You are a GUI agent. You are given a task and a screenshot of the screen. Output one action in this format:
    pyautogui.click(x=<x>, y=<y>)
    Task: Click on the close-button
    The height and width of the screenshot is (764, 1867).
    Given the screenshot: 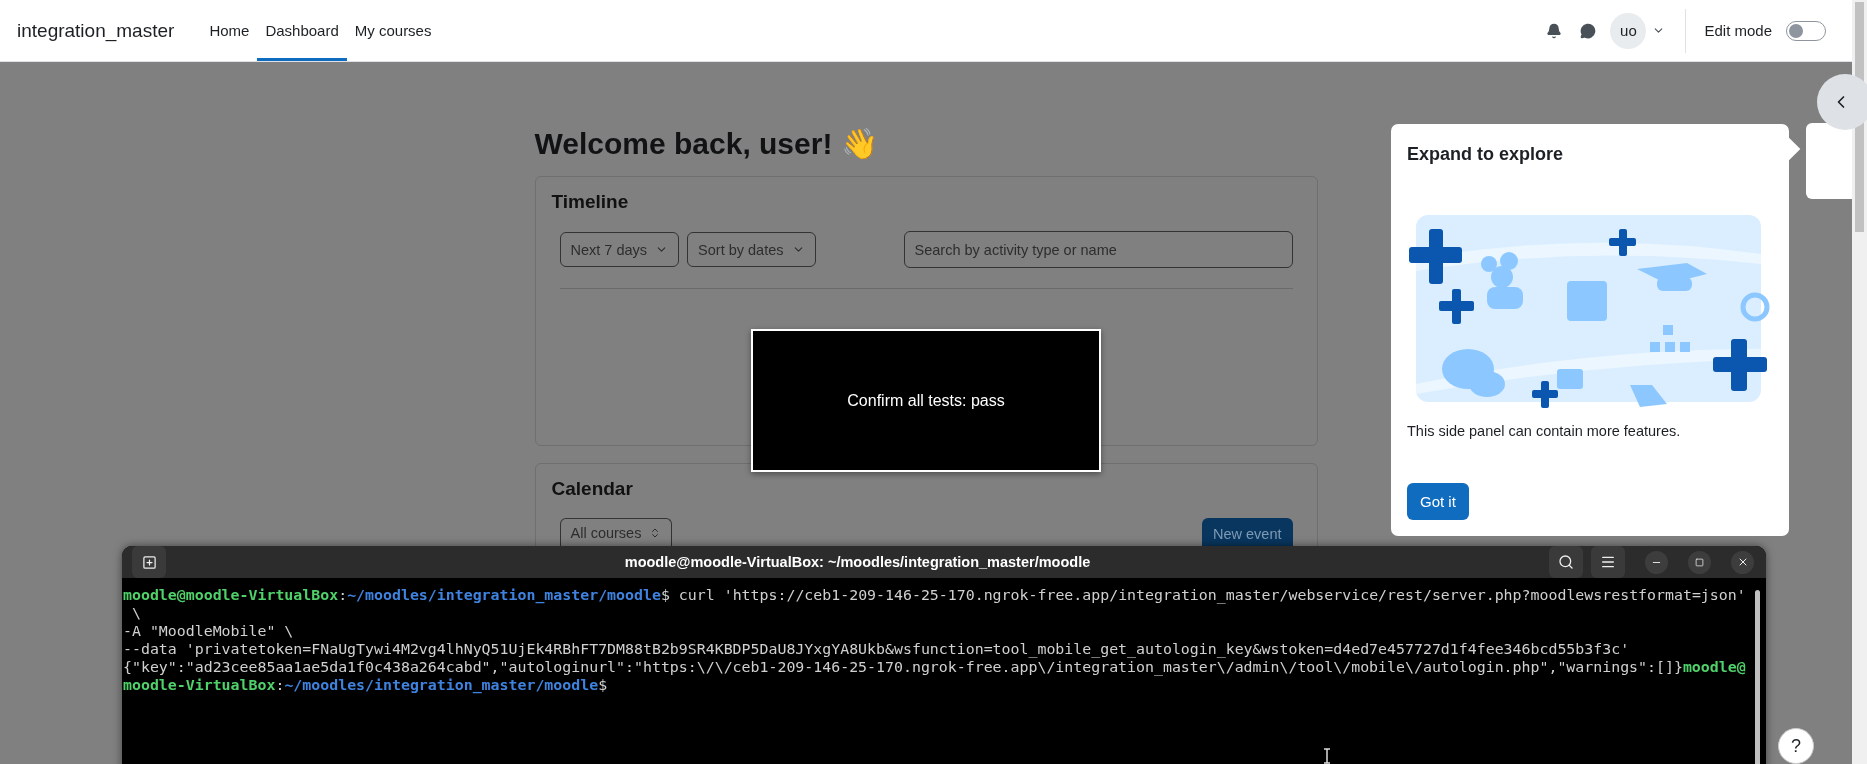 What is the action you would take?
    pyautogui.click(x=1742, y=562)
    